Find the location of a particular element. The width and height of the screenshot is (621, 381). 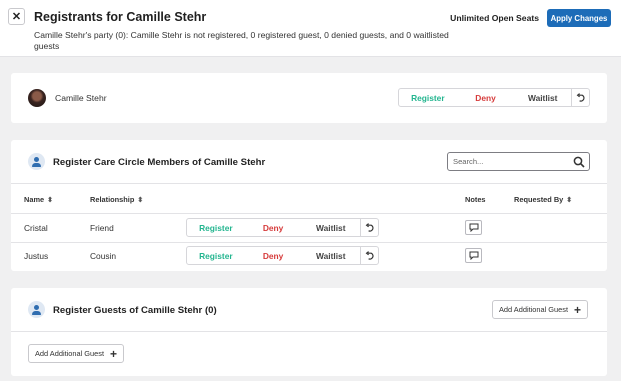

table-row: Justus Cousin Register Deny Waitlist is located at coordinates (309, 256).